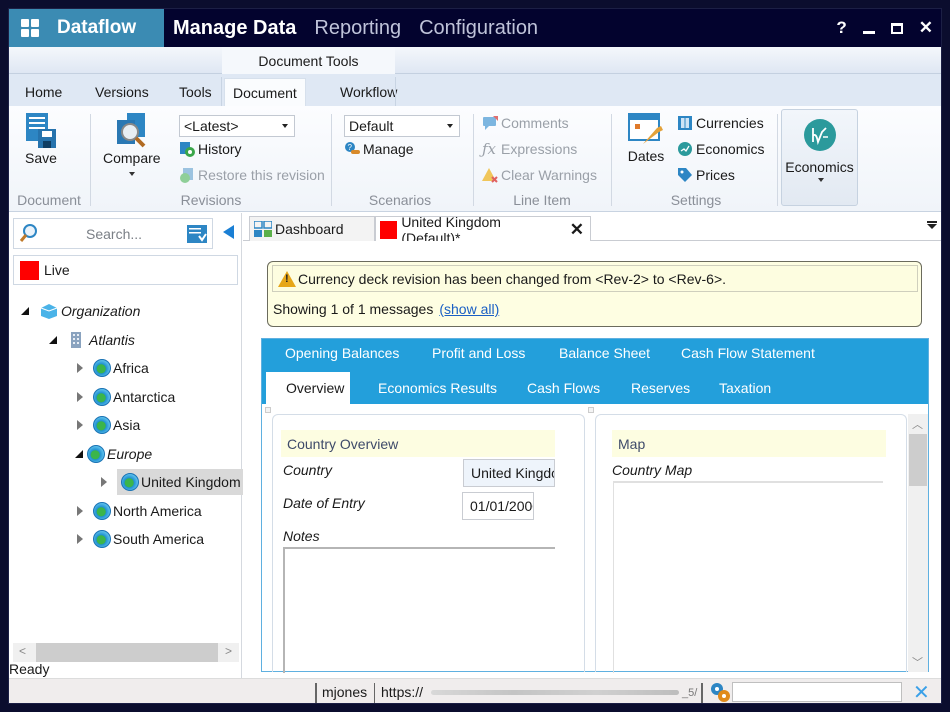  I want to click on history-label: History, so click(220, 149).